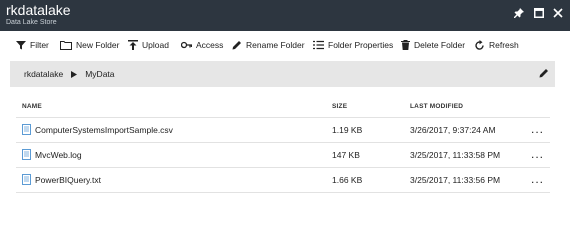 This screenshot has height=240, width=570. Describe the element at coordinates (98, 45) in the screenshot. I see `new-folder-label: New Folder` at that location.